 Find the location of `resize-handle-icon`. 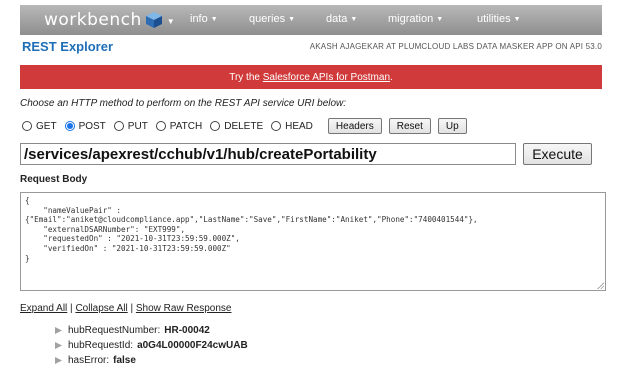

resize-handle-icon is located at coordinates (600, 285).